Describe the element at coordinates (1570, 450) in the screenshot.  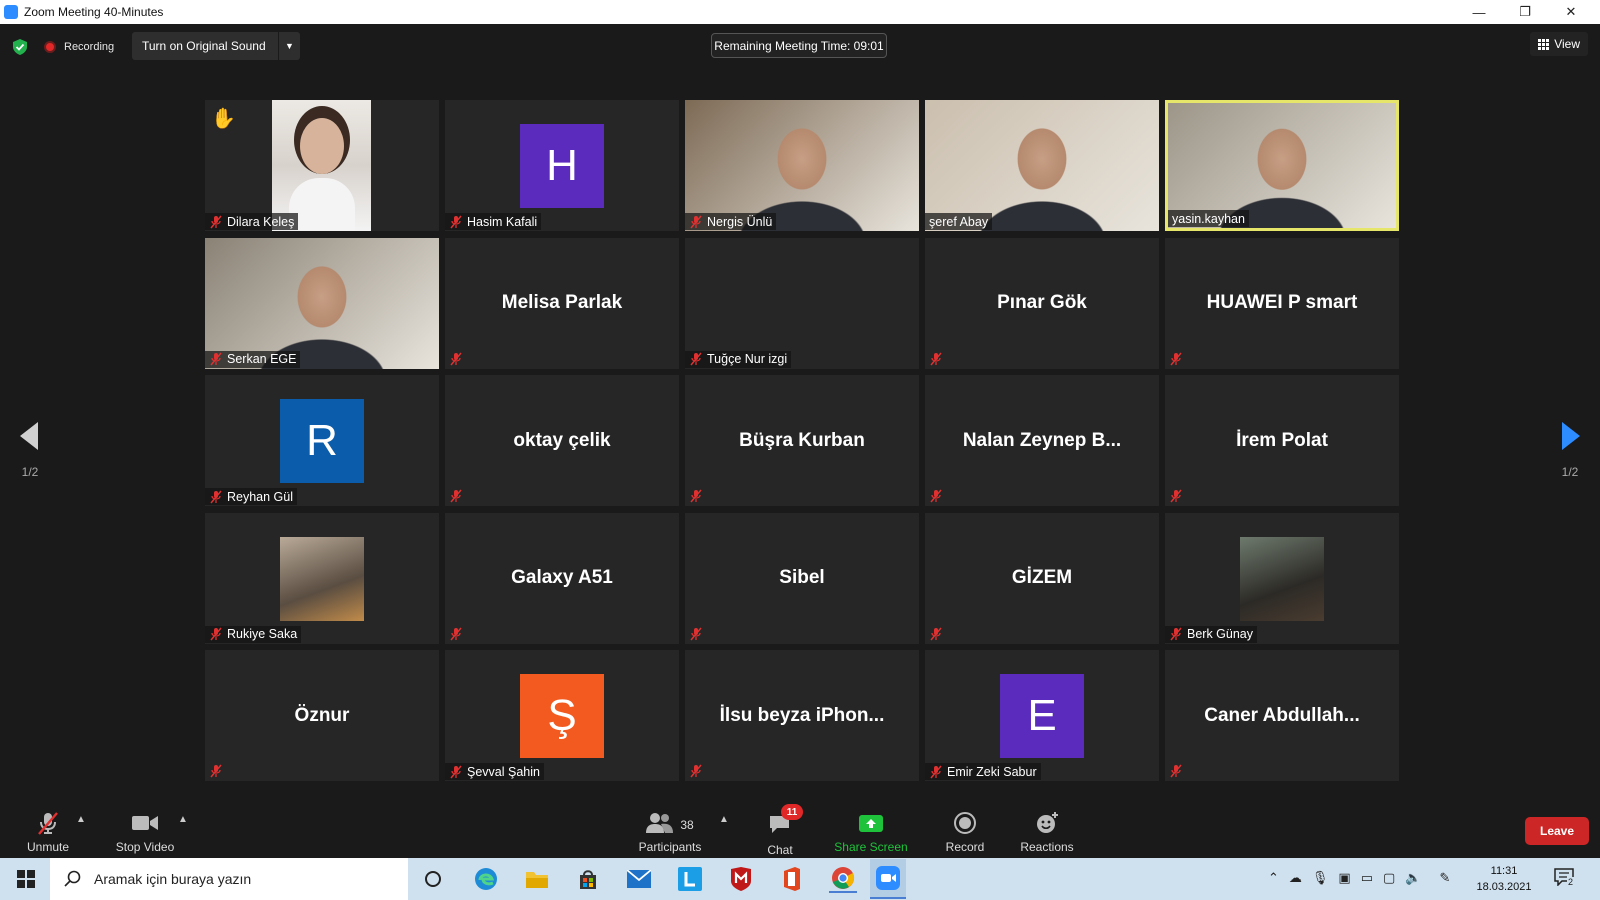
I see `next-page-button: 1/2` at that location.